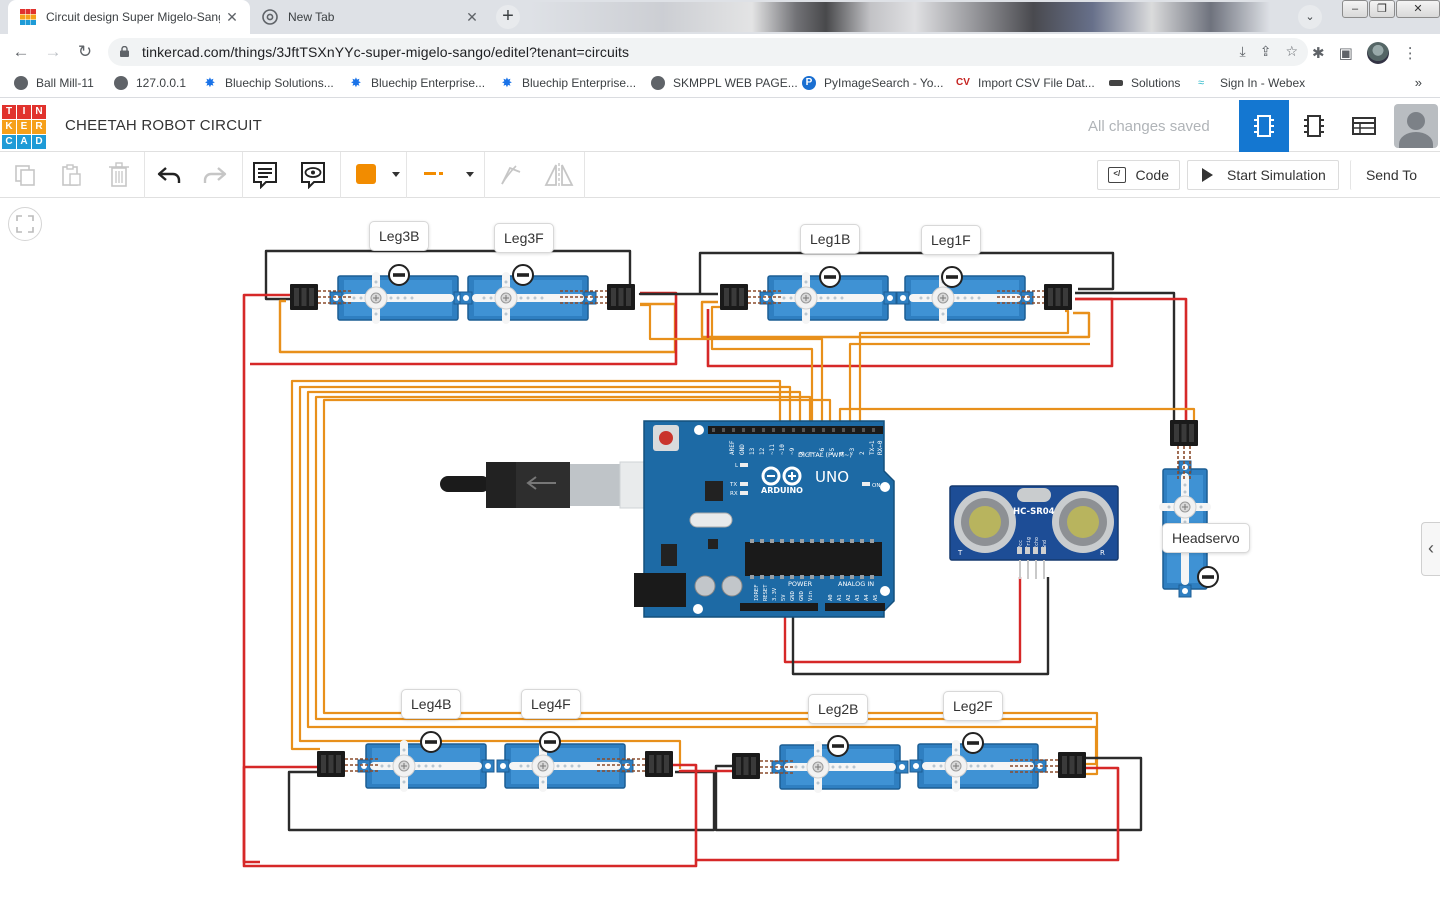 This screenshot has height=900, width=1440. I want to click on servo-leg2b, so click(820, 762).